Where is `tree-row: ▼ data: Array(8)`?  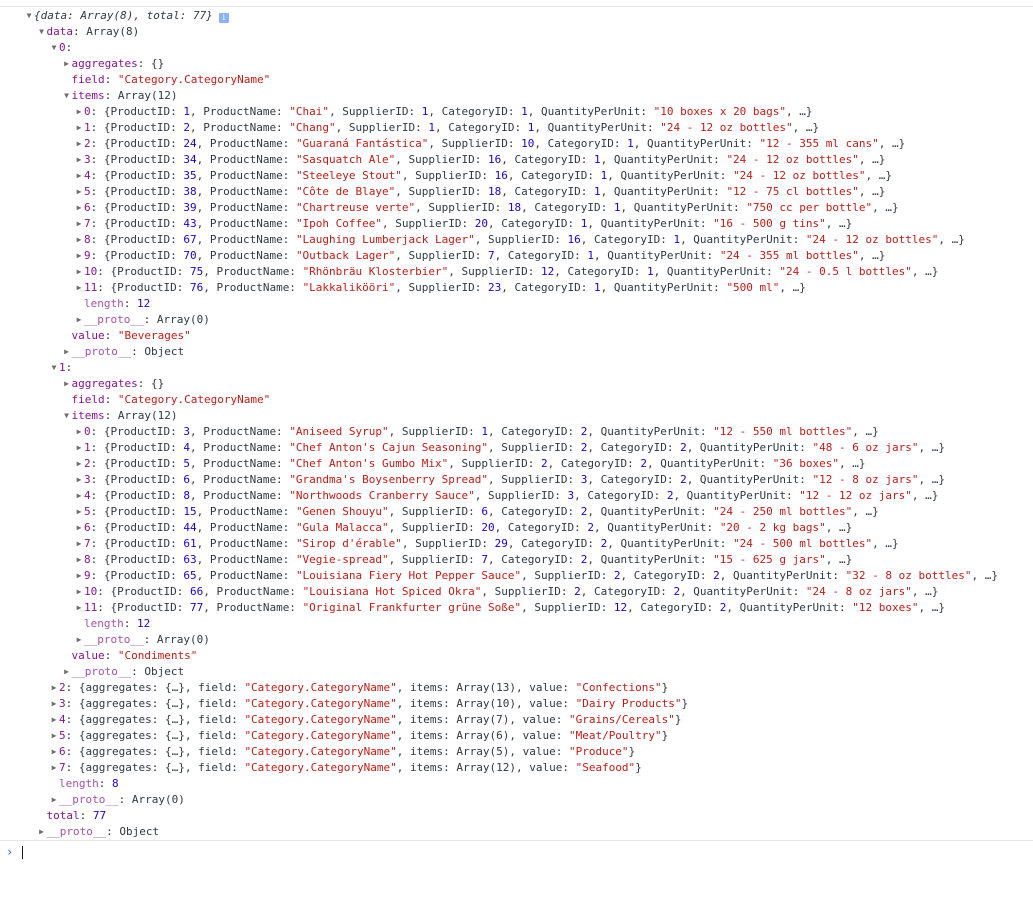
tree-row: ▼ data: Array(8) is located at coordinates (516, 32).